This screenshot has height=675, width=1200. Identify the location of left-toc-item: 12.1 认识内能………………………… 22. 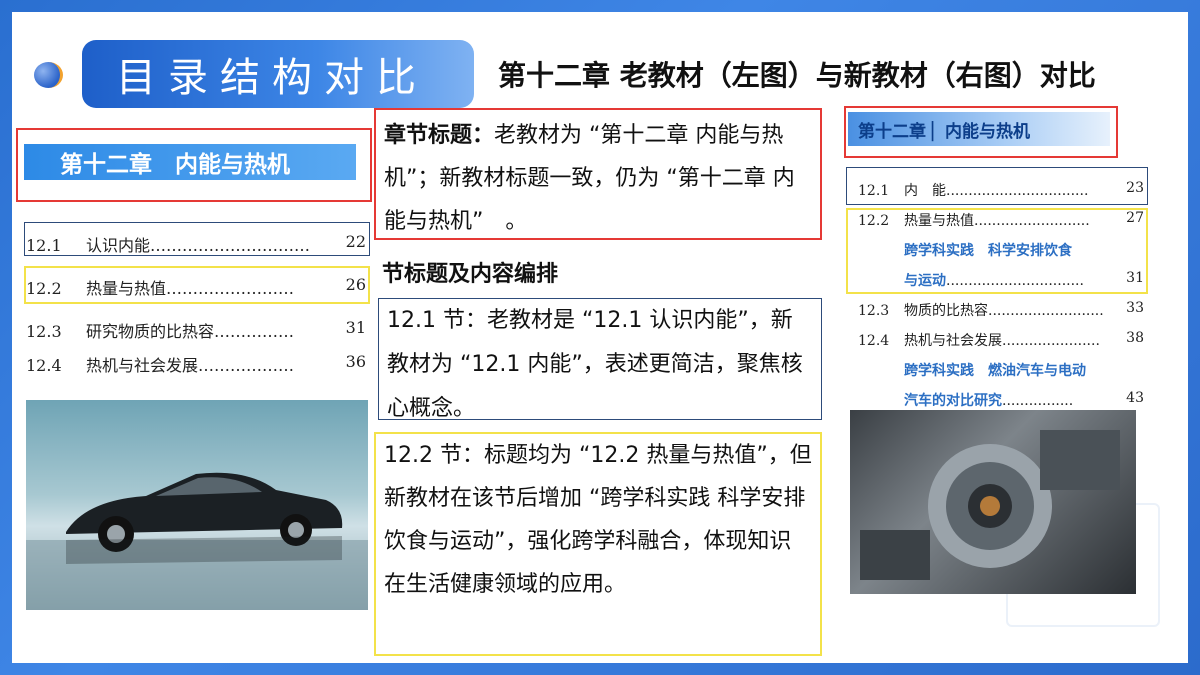
(196, 243).